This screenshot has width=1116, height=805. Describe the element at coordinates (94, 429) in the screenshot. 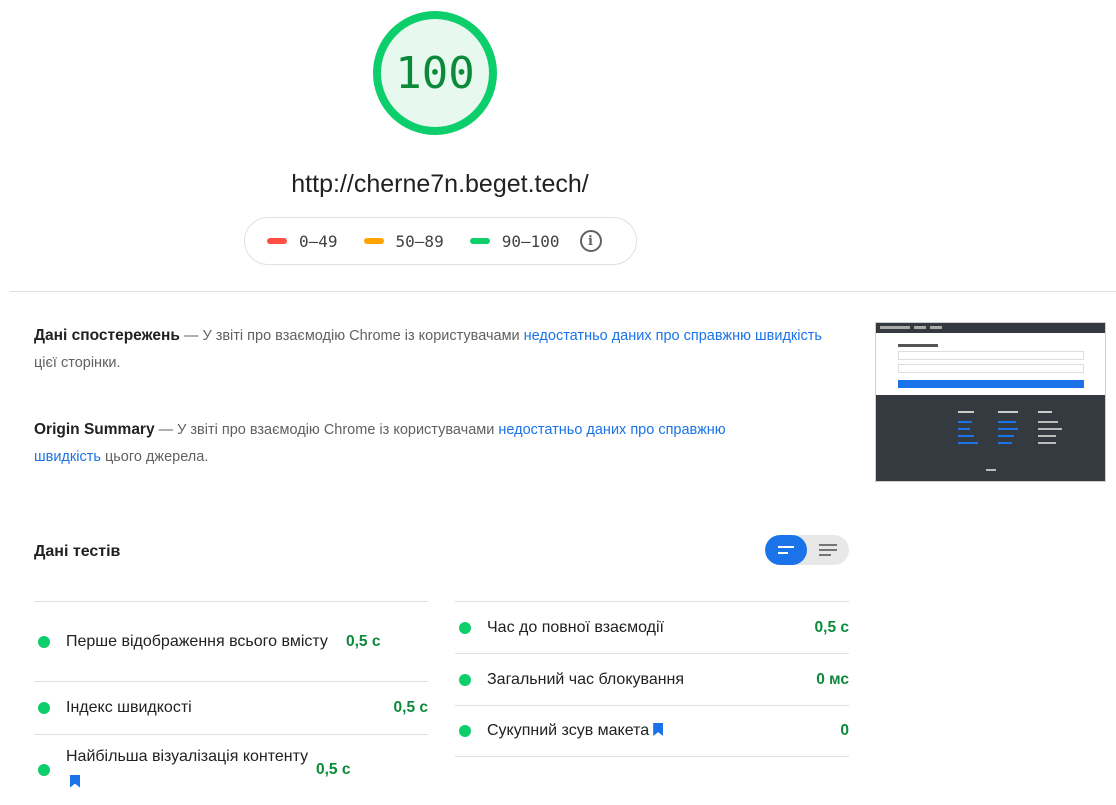

I see `origin-summary-title: Origin Summary` at that location.